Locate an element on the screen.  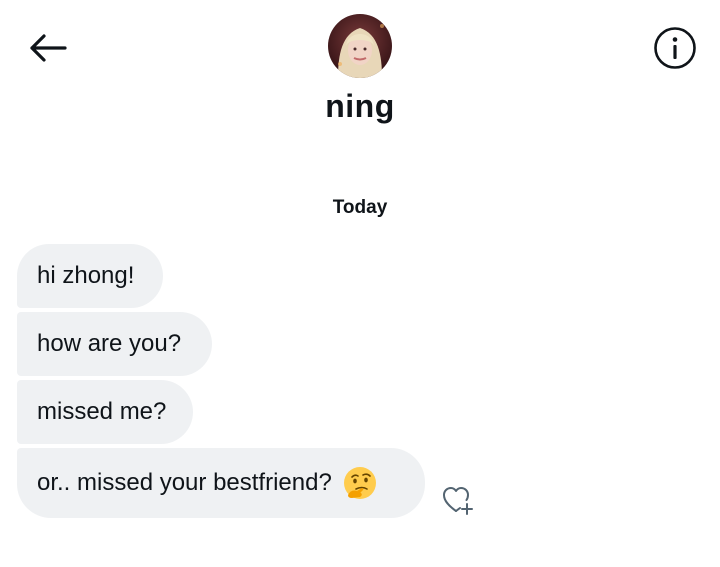
avatar is located at coordinates (360, 46).